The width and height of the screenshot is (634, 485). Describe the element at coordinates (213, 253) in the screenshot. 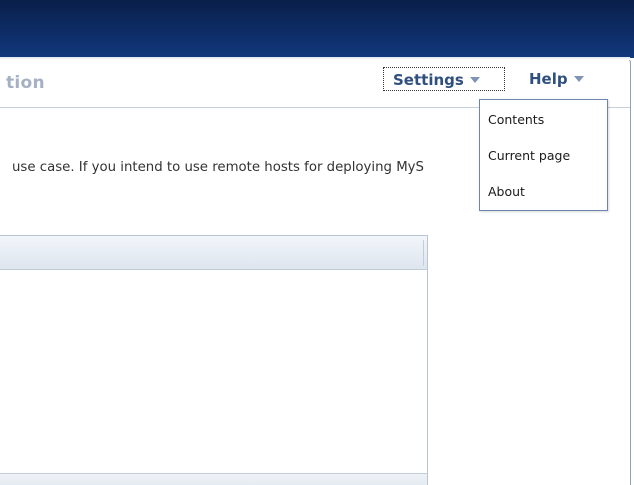

I see `table-header` at that location.